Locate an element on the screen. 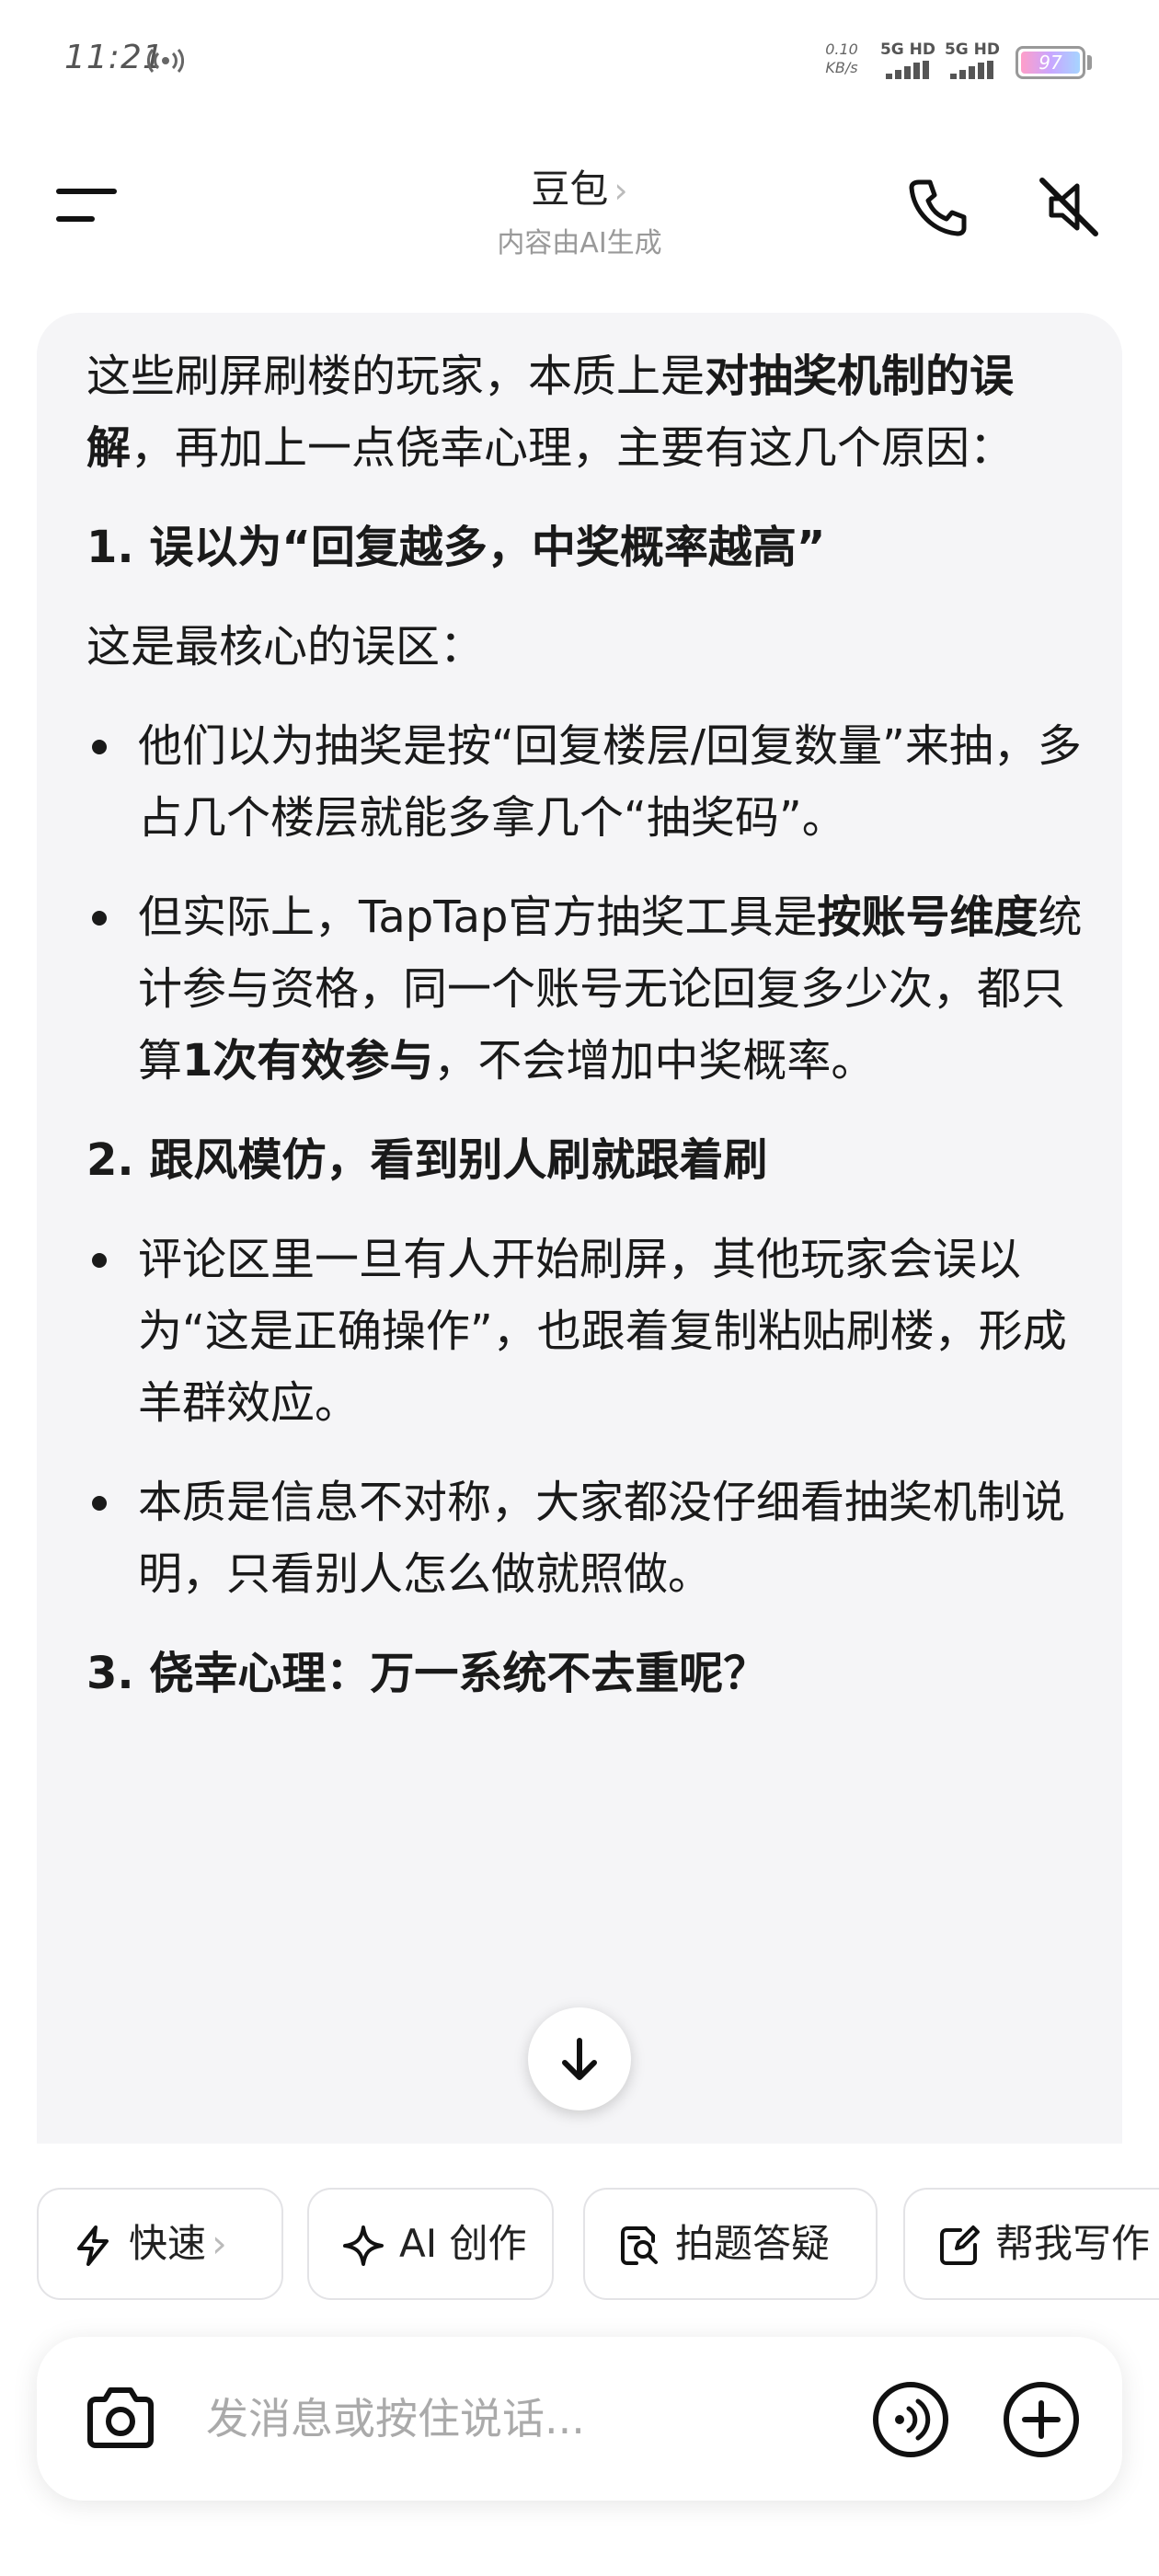 This screenshot has width=1159, height=2576. lightning-icon is located at coordinates (93, 2245).